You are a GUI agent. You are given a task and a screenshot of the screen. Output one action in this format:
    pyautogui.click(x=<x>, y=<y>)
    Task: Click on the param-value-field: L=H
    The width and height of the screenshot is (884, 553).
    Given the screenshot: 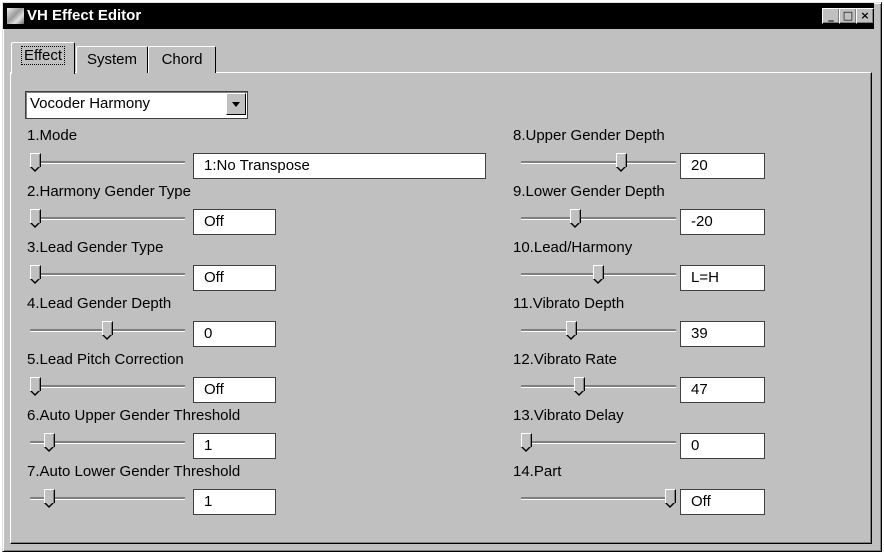 What is the action you would take?
    pyautogui.click(x=722, y=278)
    